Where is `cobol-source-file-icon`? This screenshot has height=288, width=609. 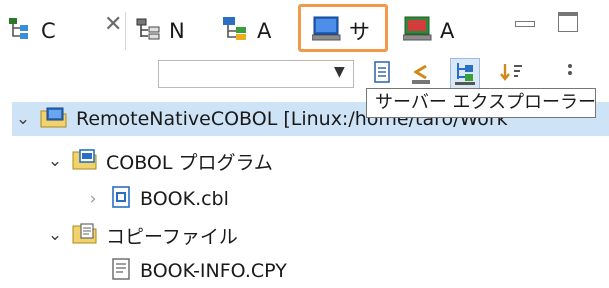 cobol-source-file-icon is located at coordinates (121, 199).